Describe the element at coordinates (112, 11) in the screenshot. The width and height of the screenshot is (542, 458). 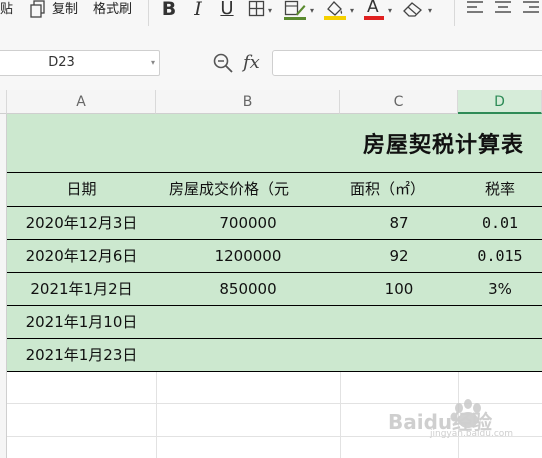
I see `format-painter-button: 格式刷` at that location.